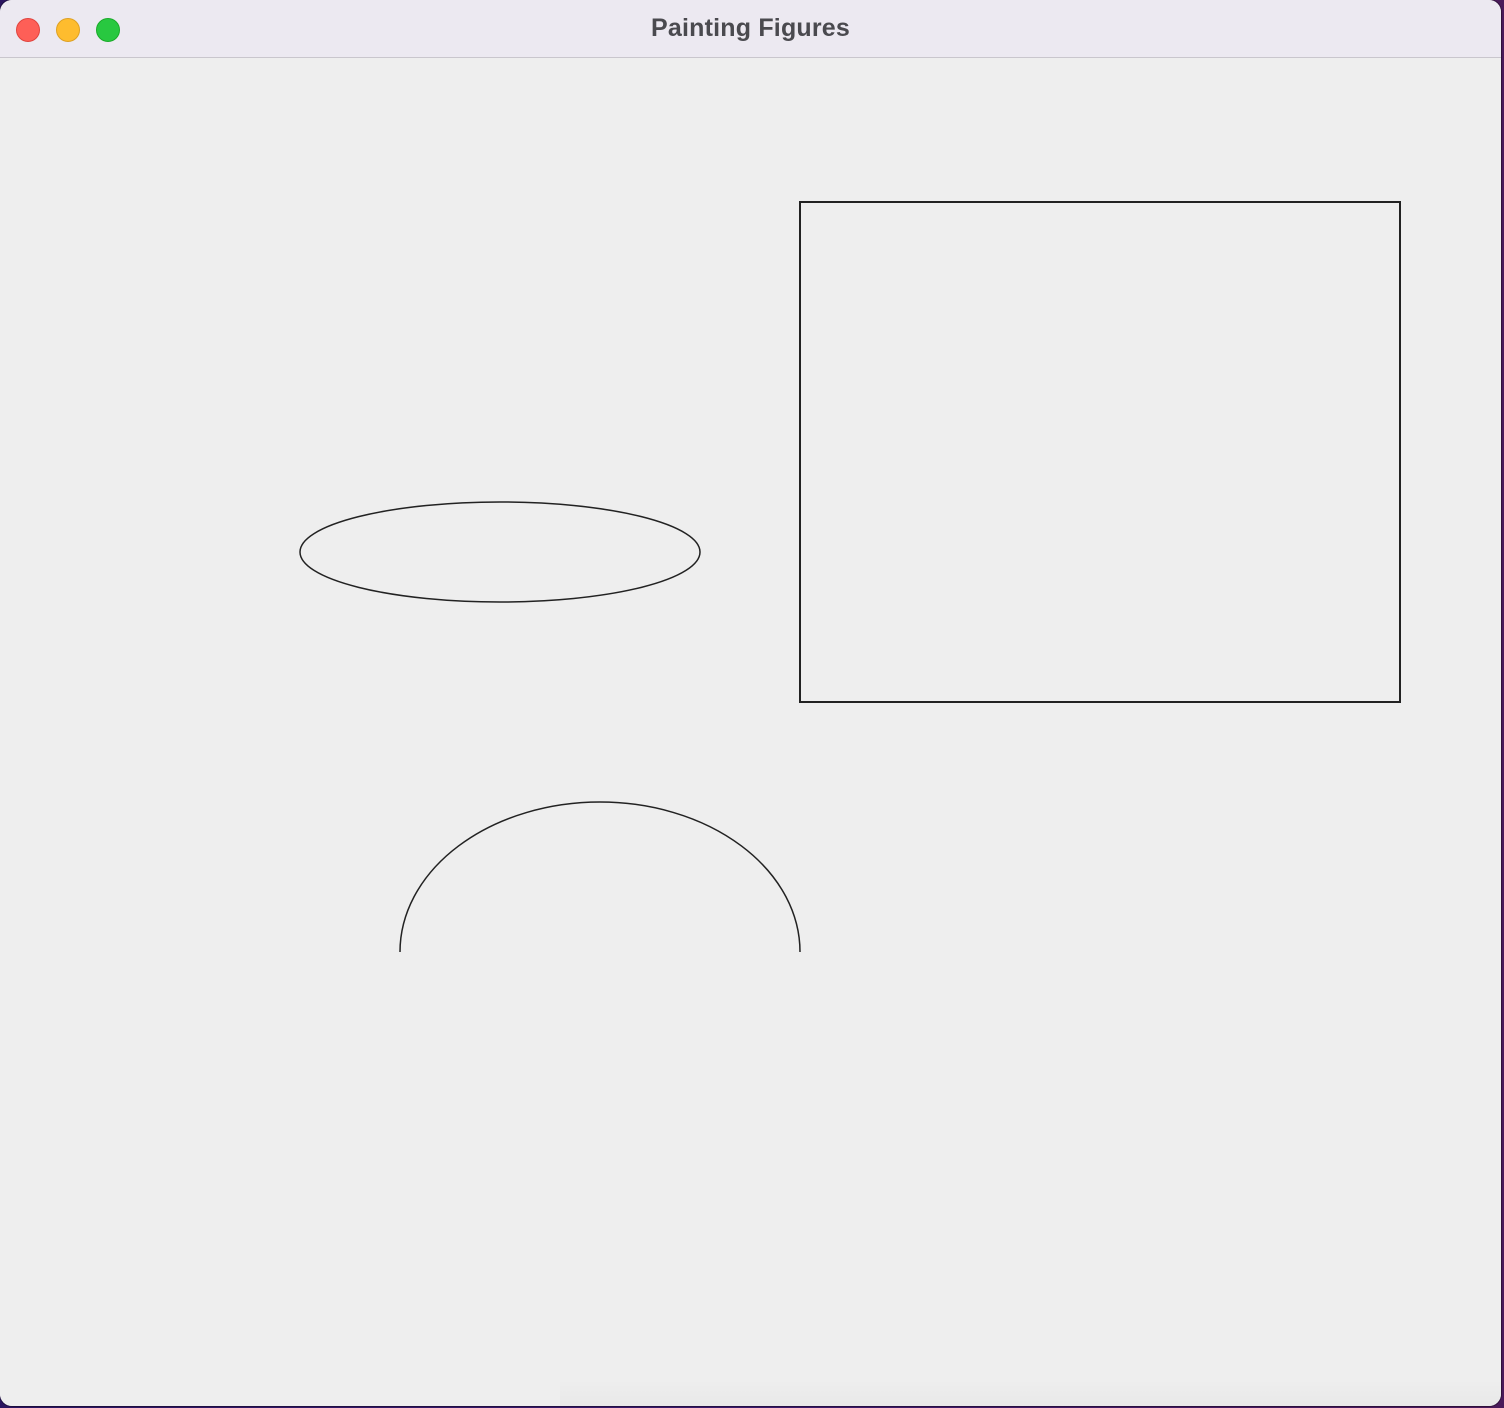 Image resolution: width=1504 pixels, height=1408 pixels. What do you see at coordinates (600, 877) in the screenshot?
I see `arc-figure` at bounding box center [600, 877].